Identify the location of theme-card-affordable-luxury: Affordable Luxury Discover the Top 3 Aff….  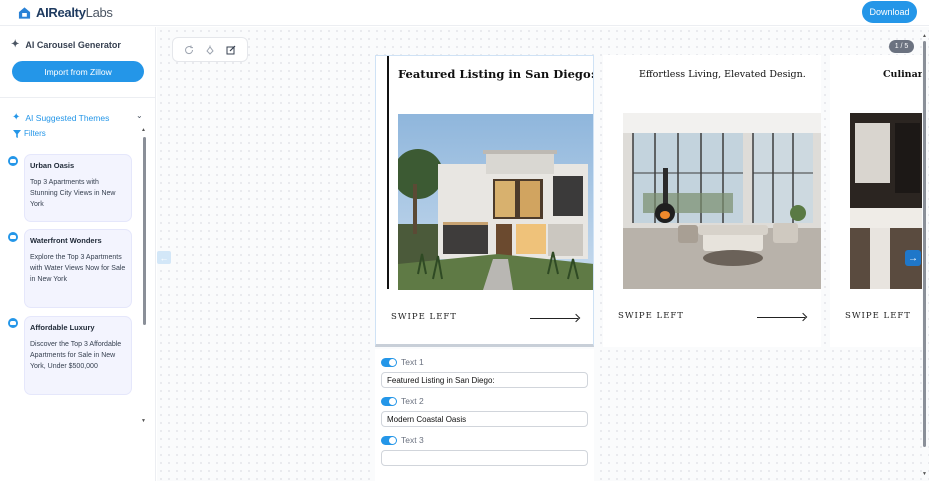
(78, 355).